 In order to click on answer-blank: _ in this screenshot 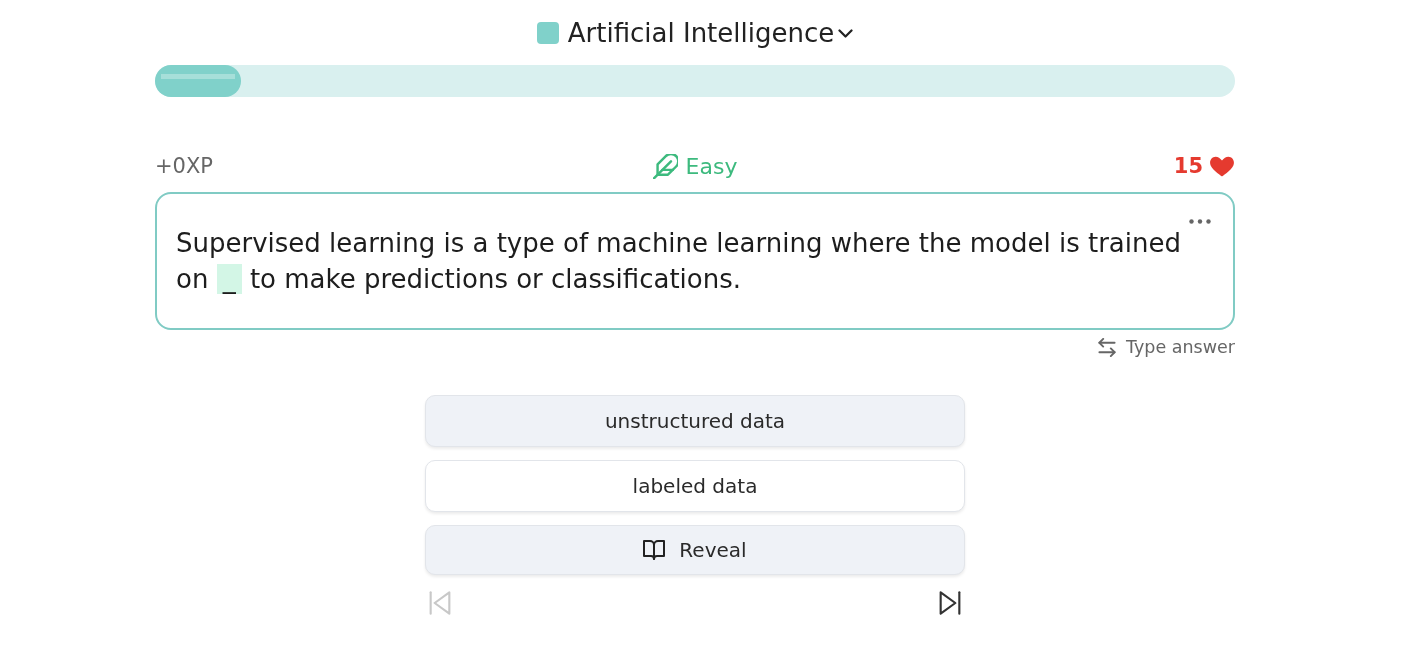, I will do `click(229, 279)`.